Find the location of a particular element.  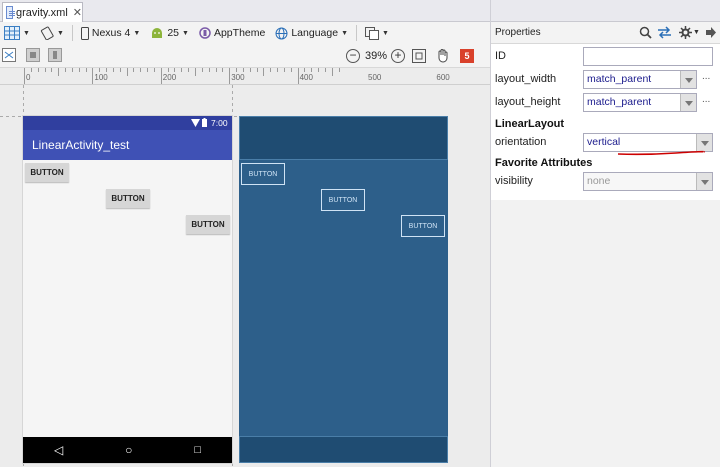

design-surface-button: ▼ is located at coordinates (17, 33).